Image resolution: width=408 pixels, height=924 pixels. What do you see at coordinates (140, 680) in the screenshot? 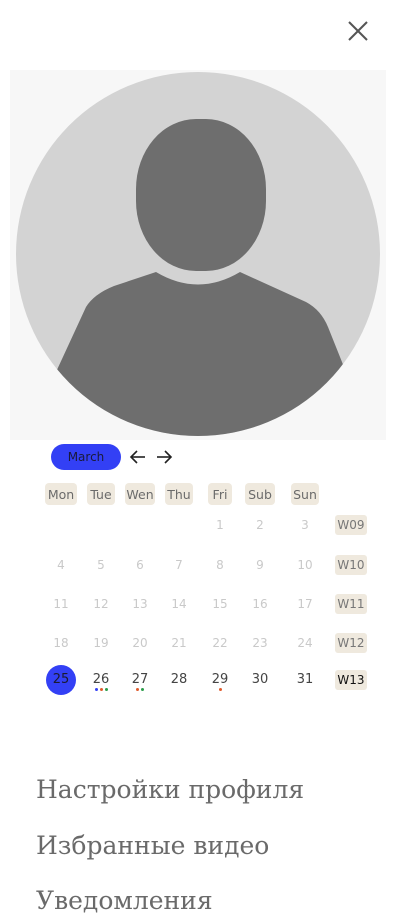
I see `calendar-day: 27` at bounding box center [140, 680].